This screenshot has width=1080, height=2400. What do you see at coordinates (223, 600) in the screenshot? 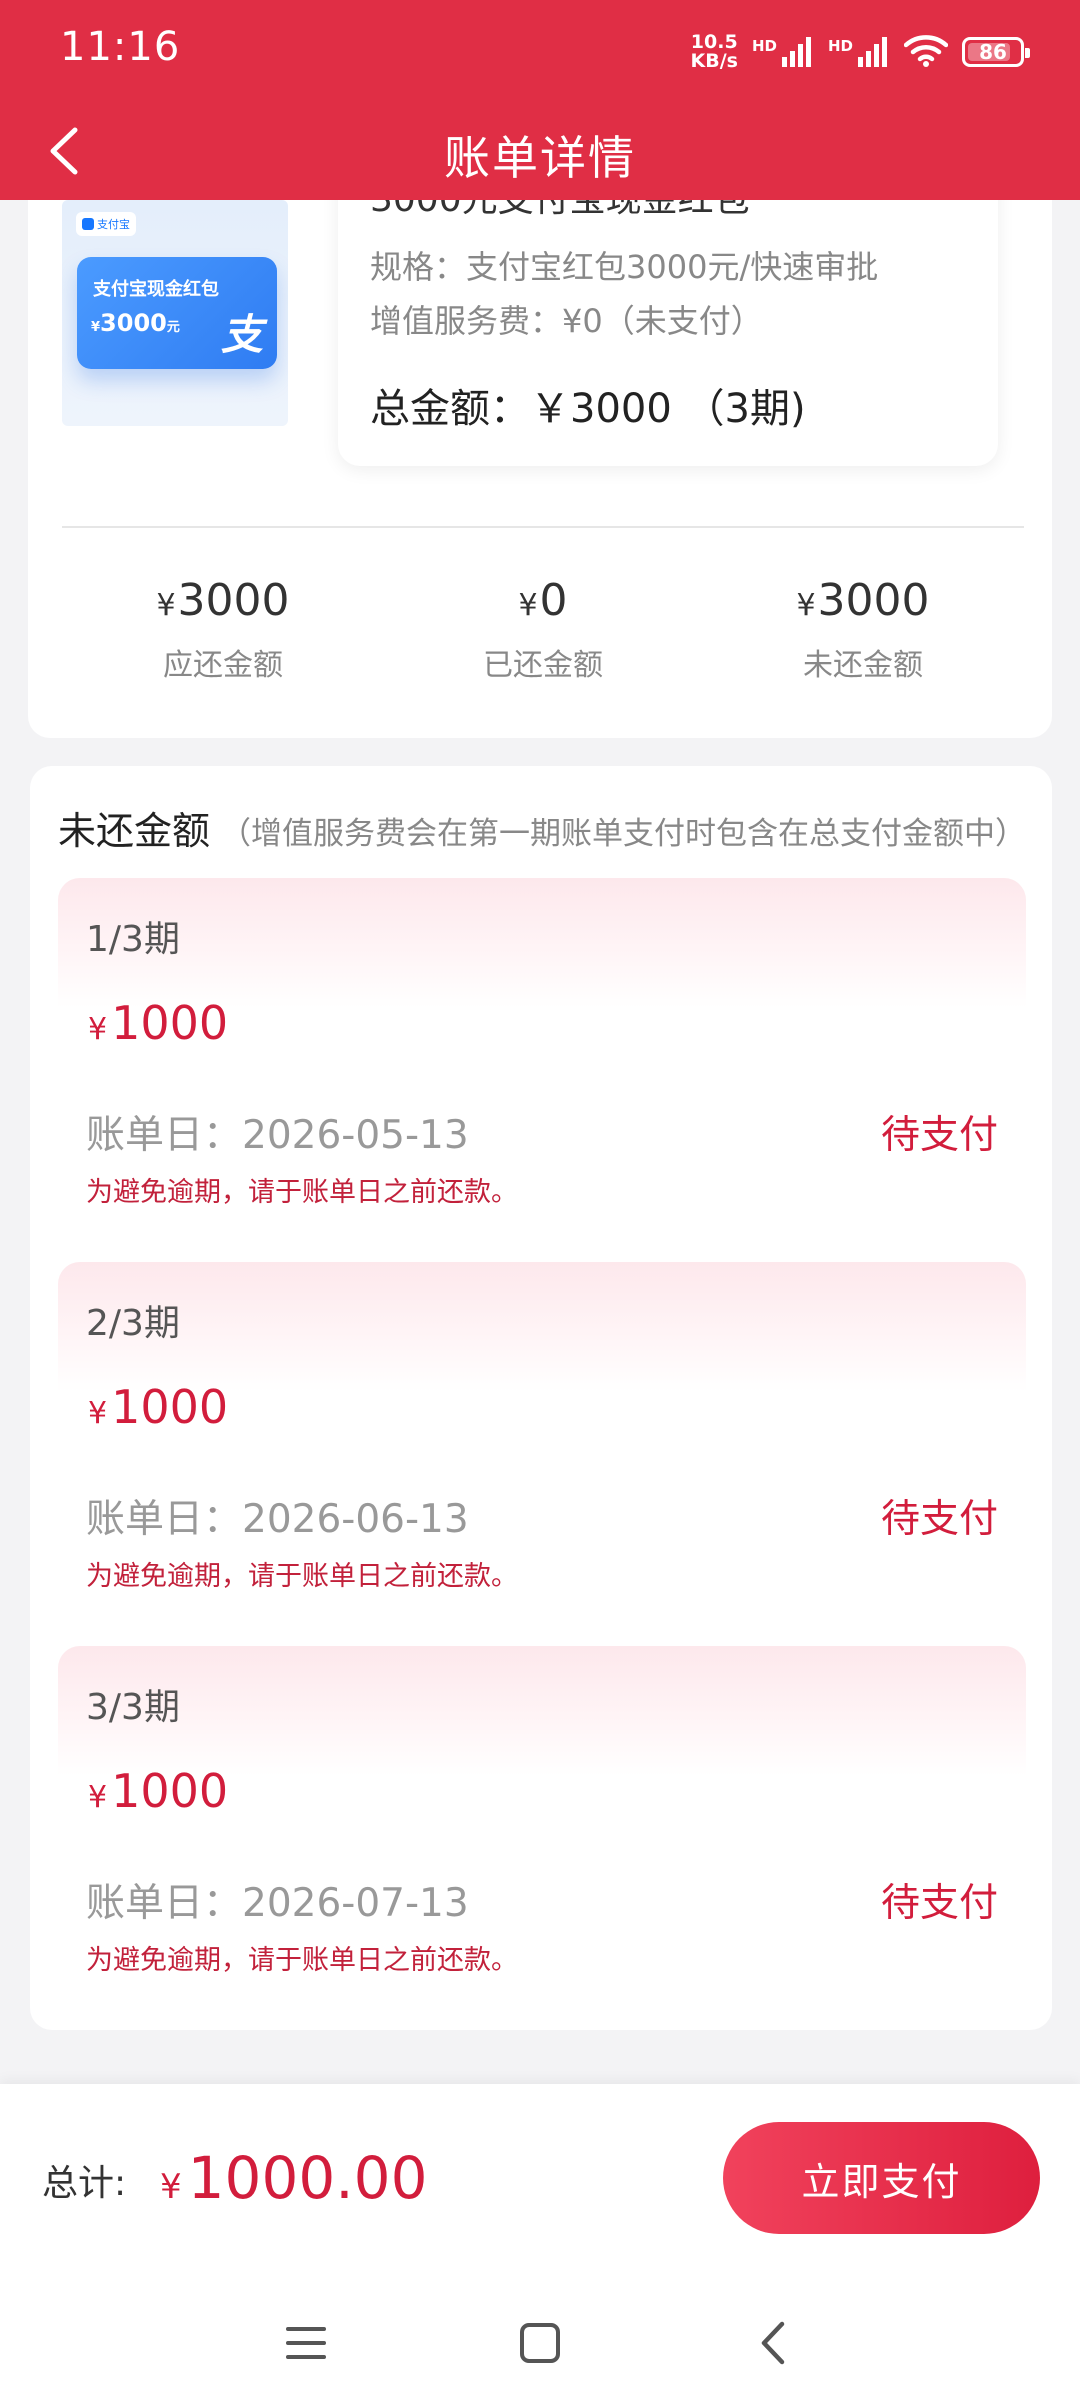
I see `stat-due-value: ¥3000` at bounding box center [223, 600].